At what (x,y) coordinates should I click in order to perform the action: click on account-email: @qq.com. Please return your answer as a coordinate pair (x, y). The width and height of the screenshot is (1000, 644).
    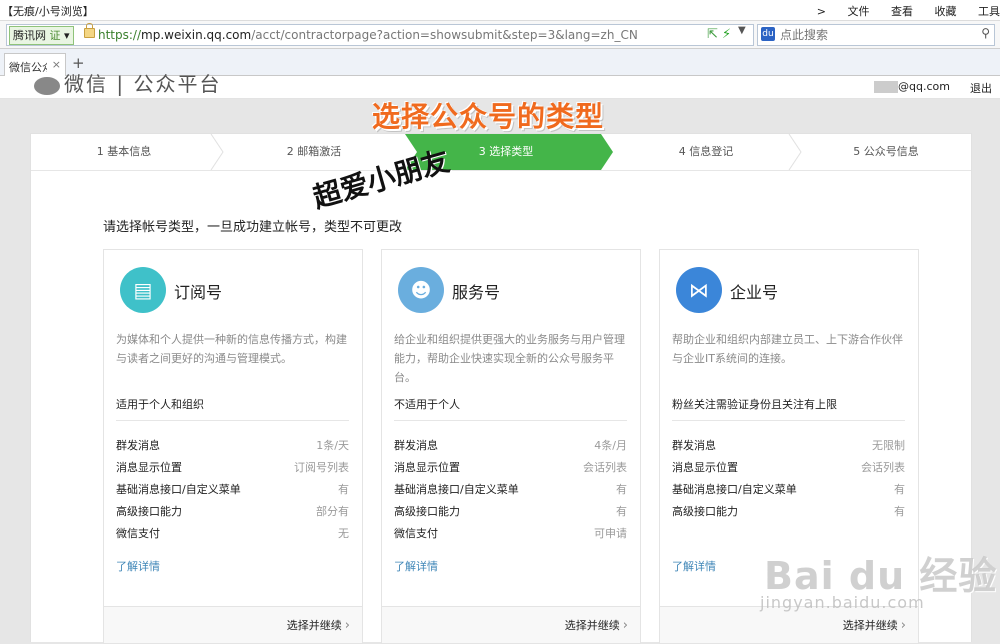
    Looking at the image, I should click on (912, 86).